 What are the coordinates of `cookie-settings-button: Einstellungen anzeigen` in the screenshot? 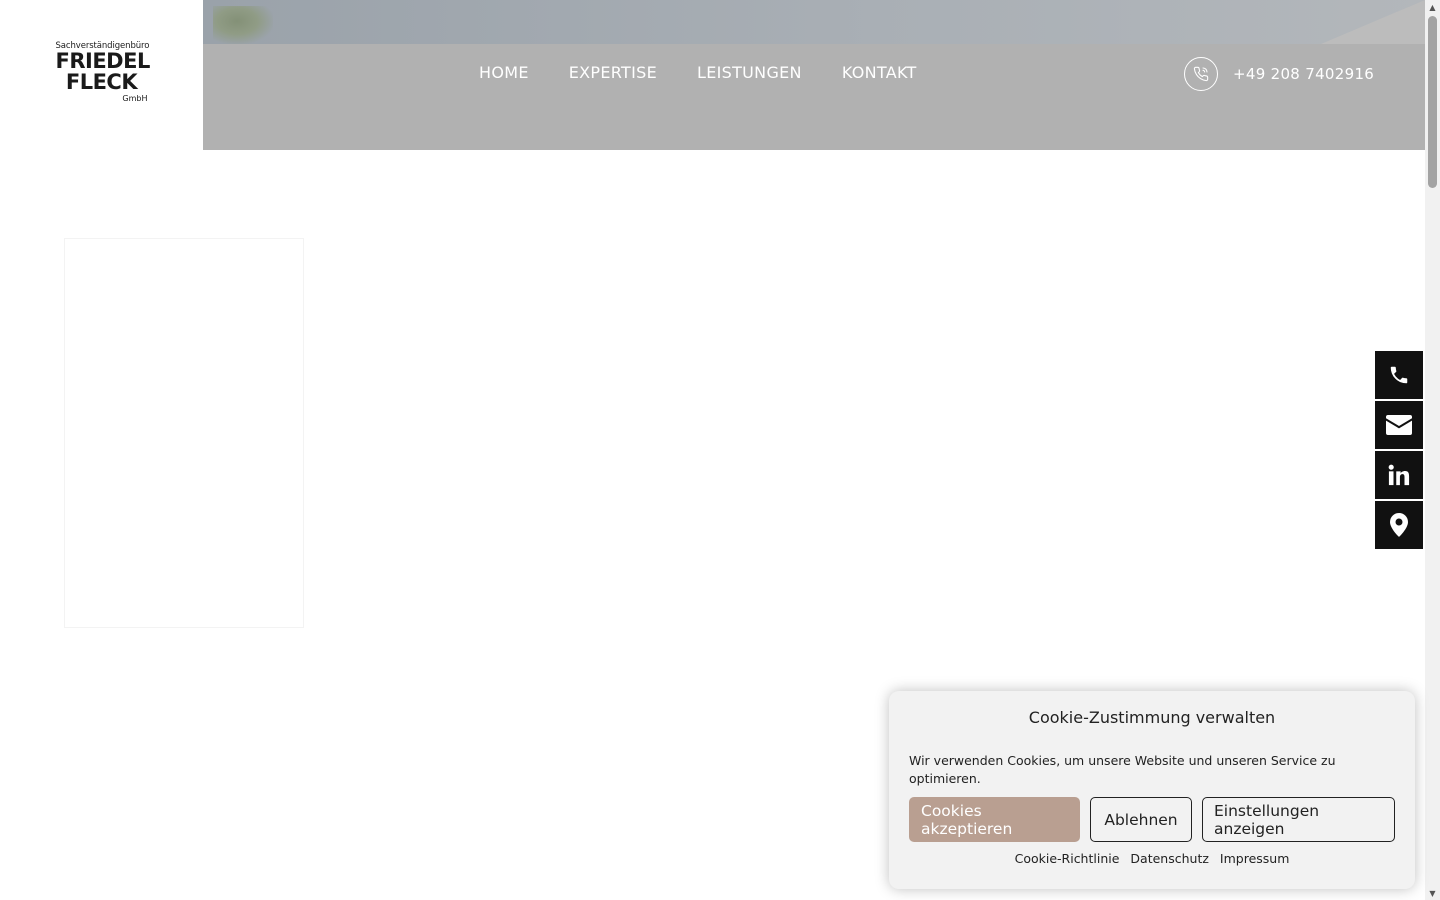 It's located at (1298, 819).